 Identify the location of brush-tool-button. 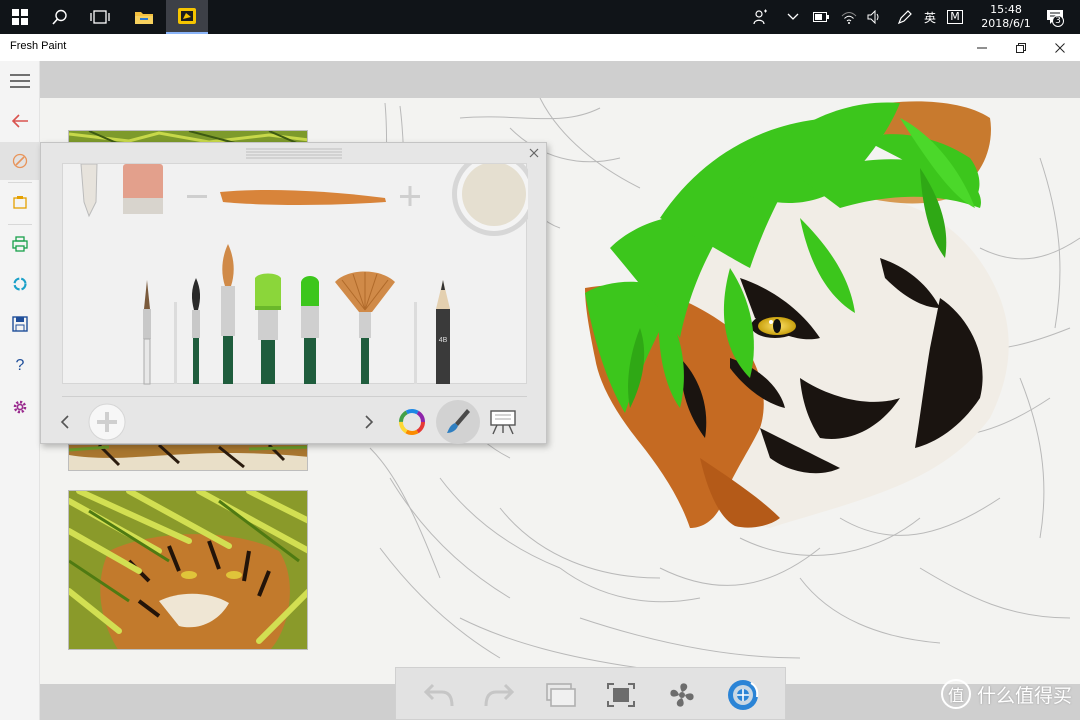
(458, 422).